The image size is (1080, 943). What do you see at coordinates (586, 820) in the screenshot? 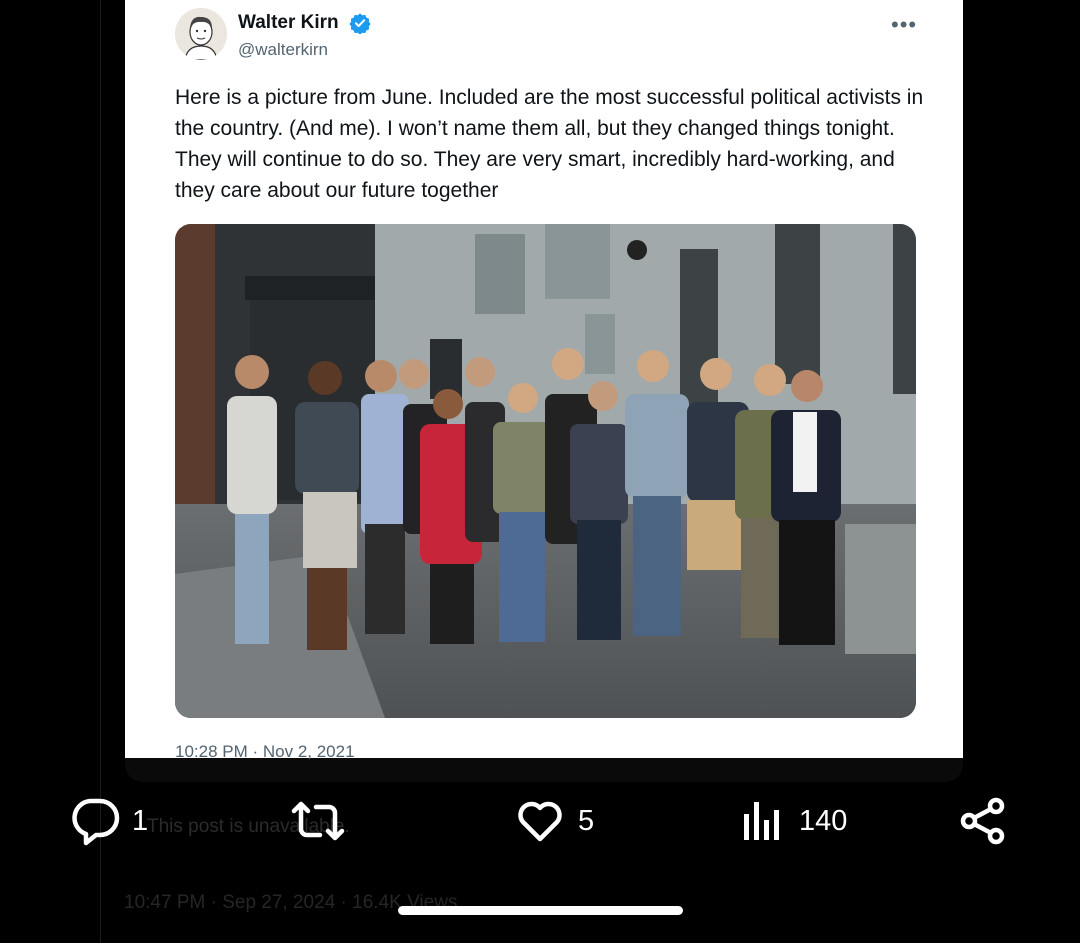
I see `like-count: 5` at bounding box center [586, 820].